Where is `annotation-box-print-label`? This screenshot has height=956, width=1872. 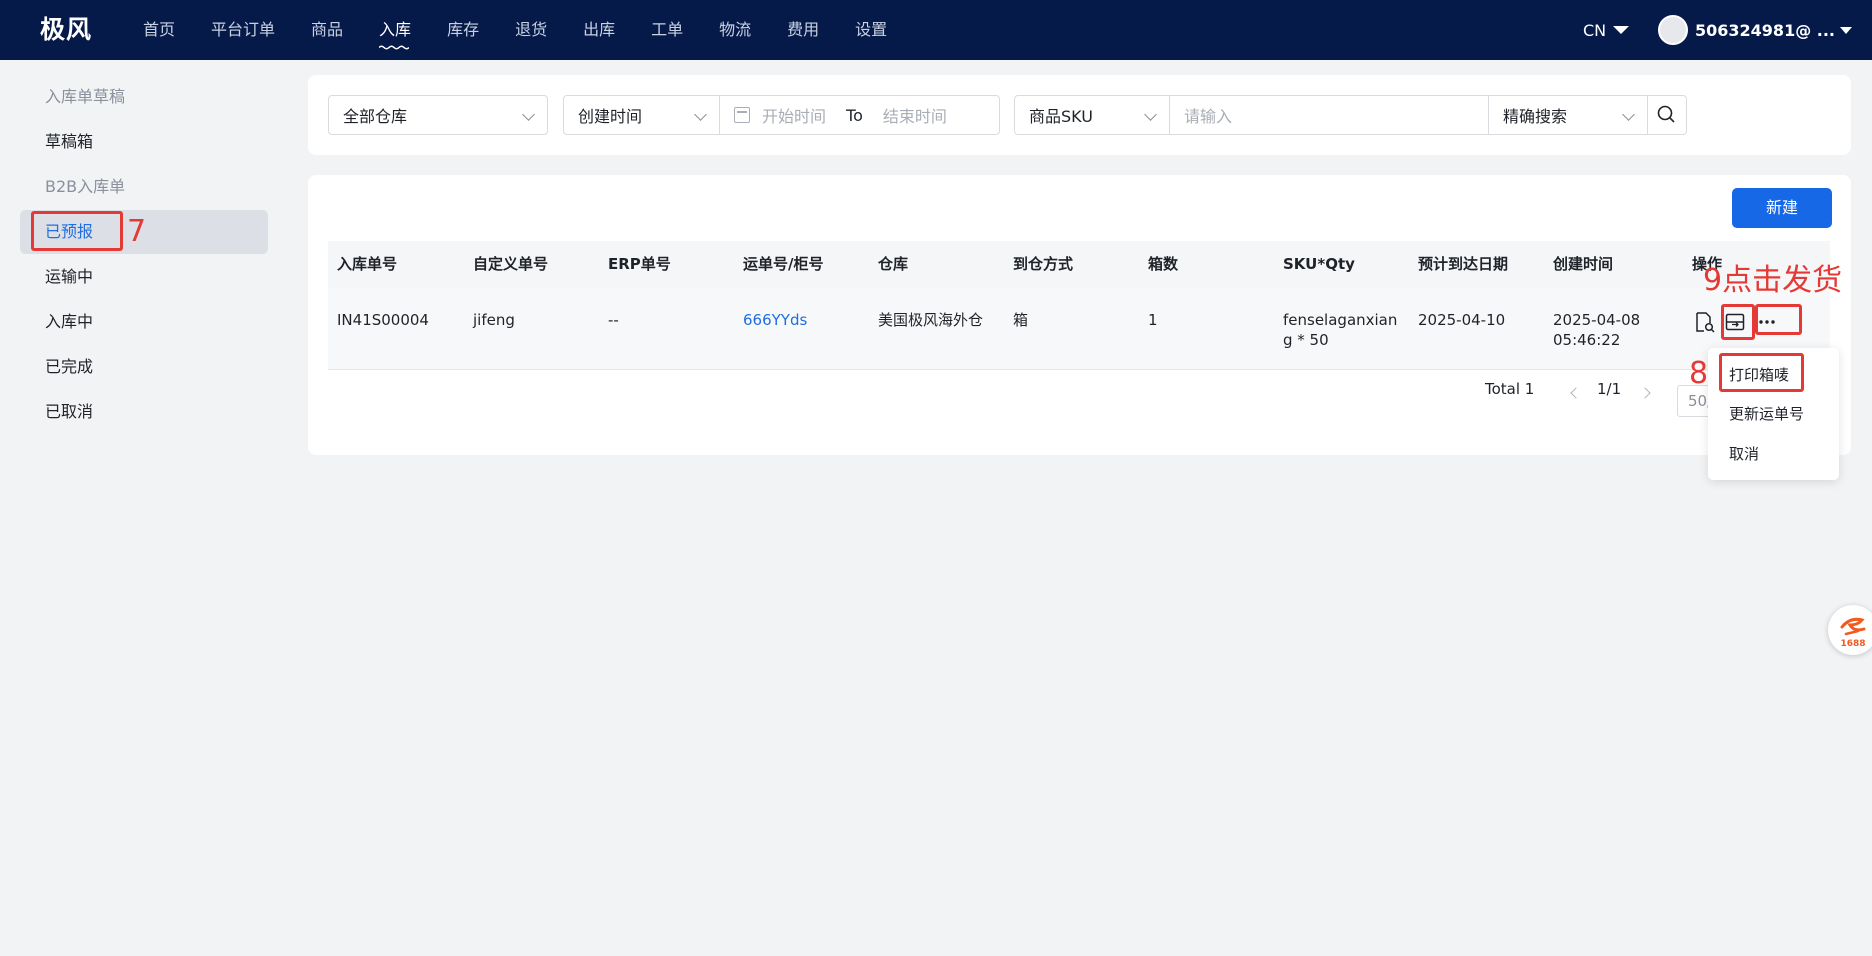
annotation-box-print-label is located at coordinates (1761, 372).